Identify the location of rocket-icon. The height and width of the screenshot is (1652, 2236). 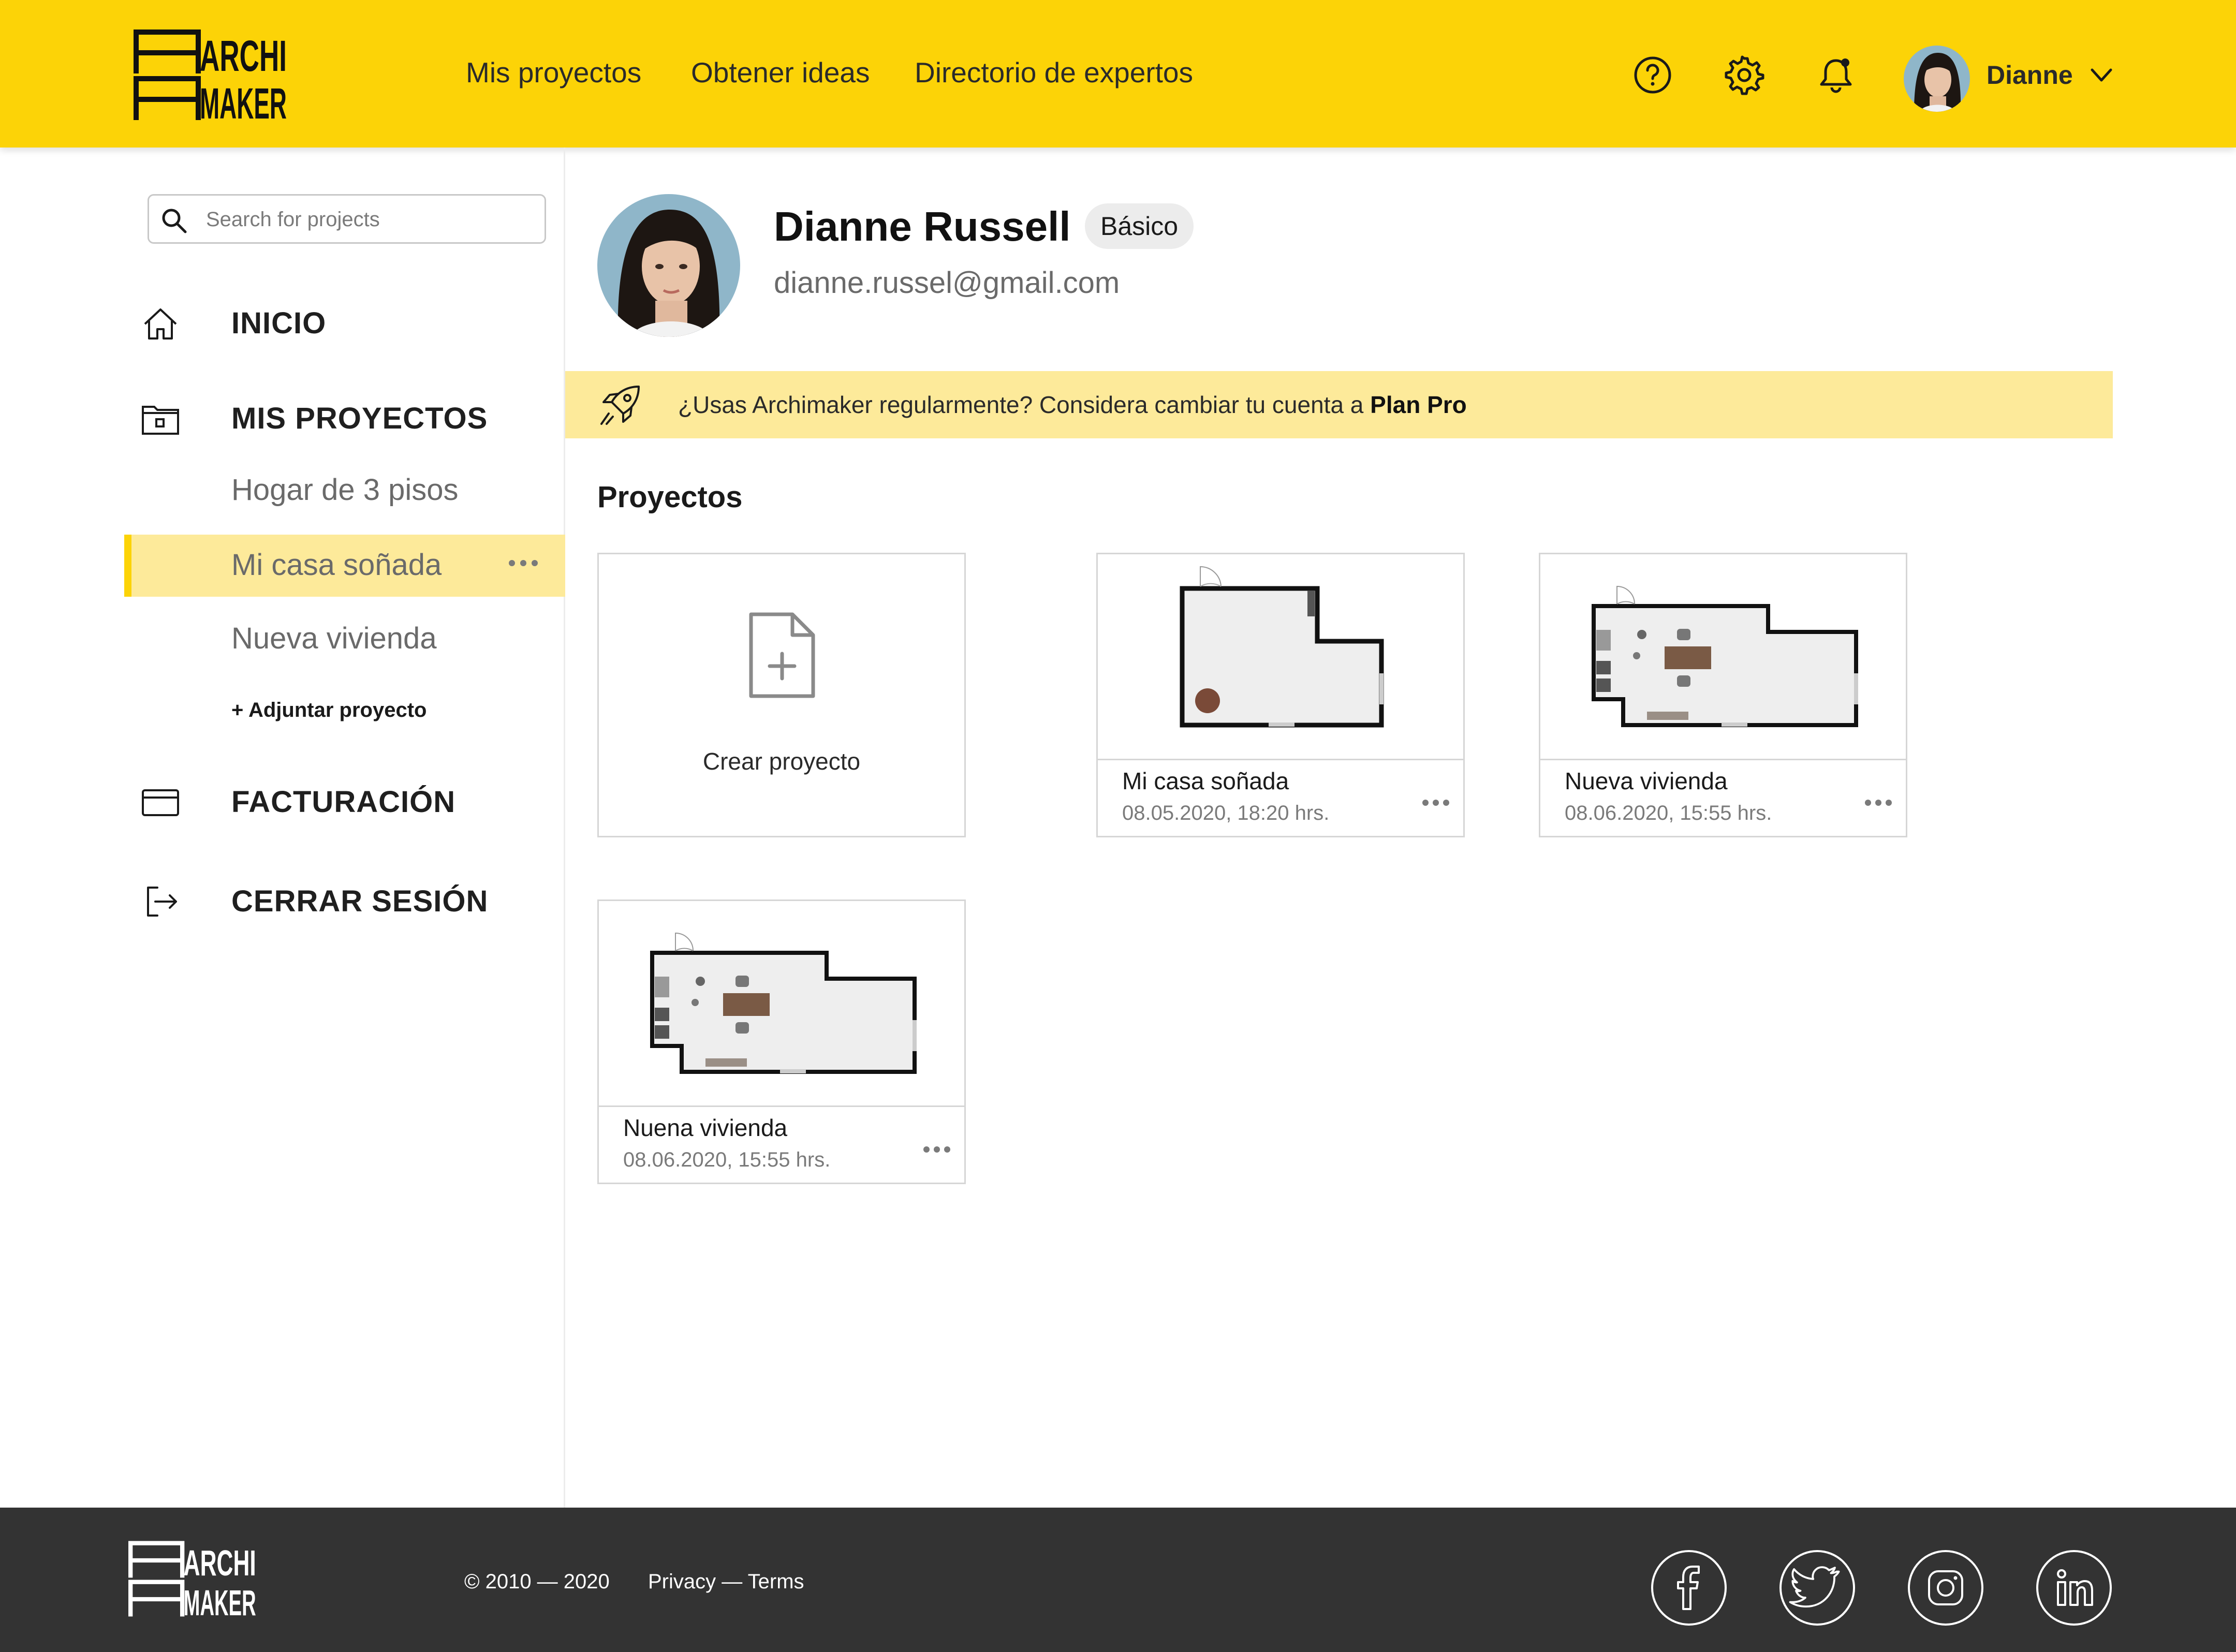
(620, 406).